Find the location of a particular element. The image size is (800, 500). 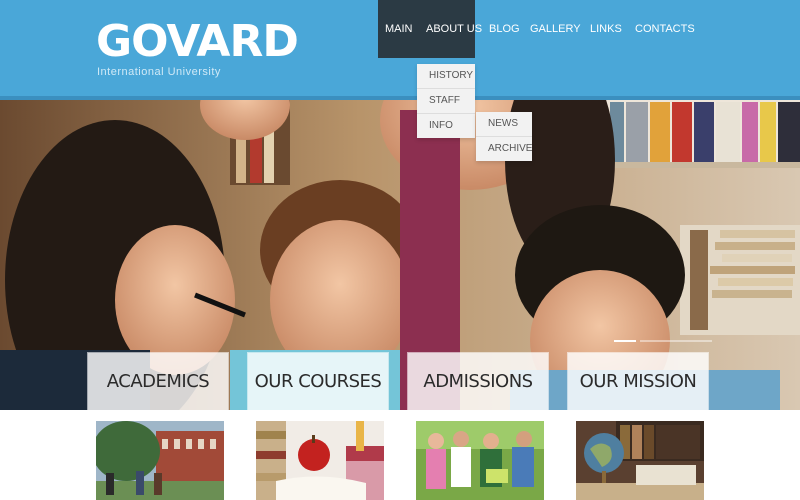

feature-our-courses: OUR COURSES is located at coordinates (318, 426).